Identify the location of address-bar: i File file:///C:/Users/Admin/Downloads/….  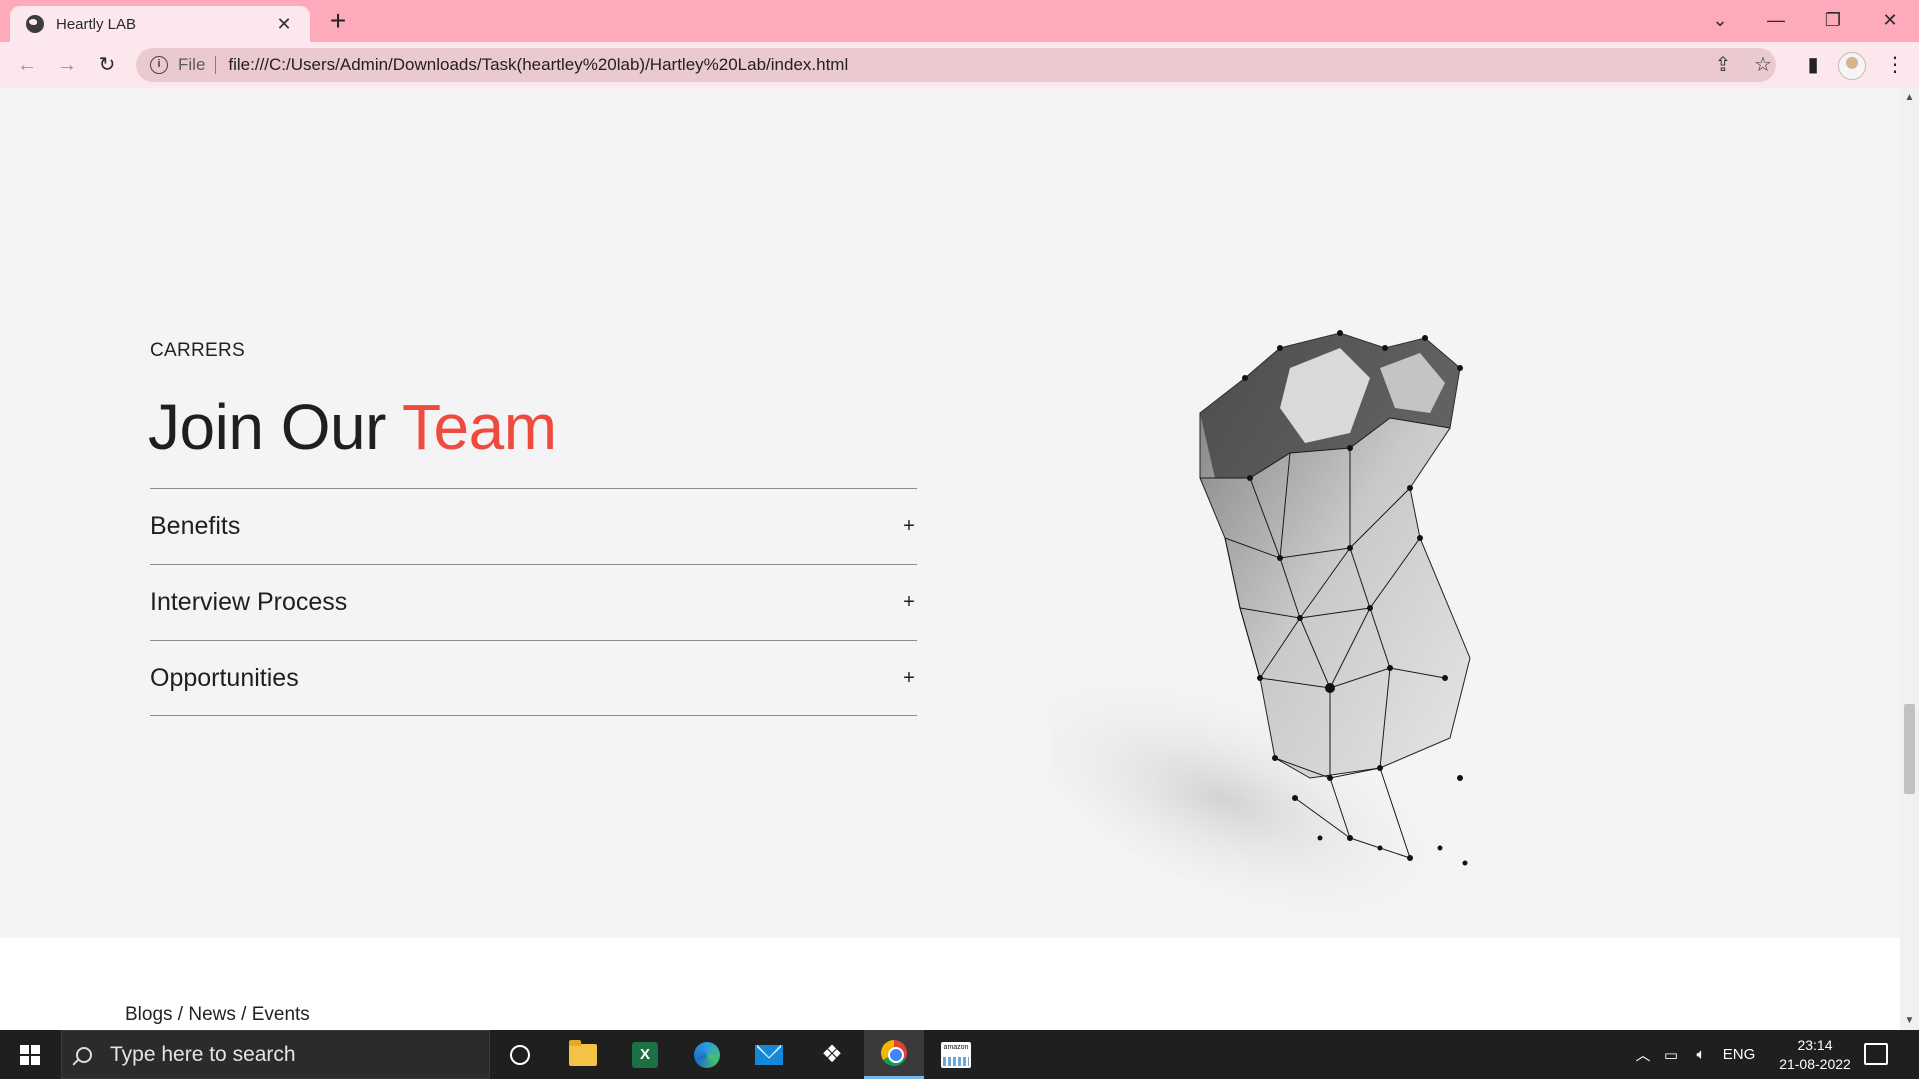
(956, 65).